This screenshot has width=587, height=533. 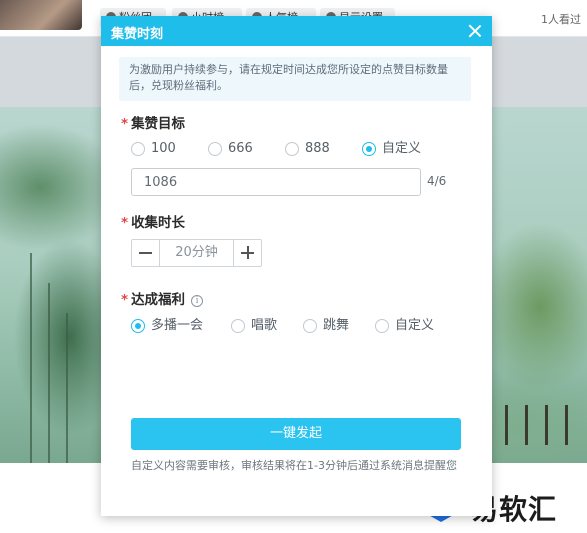 I want to click on dialog-header: 集赞时刻, so click(x=296, y=31).